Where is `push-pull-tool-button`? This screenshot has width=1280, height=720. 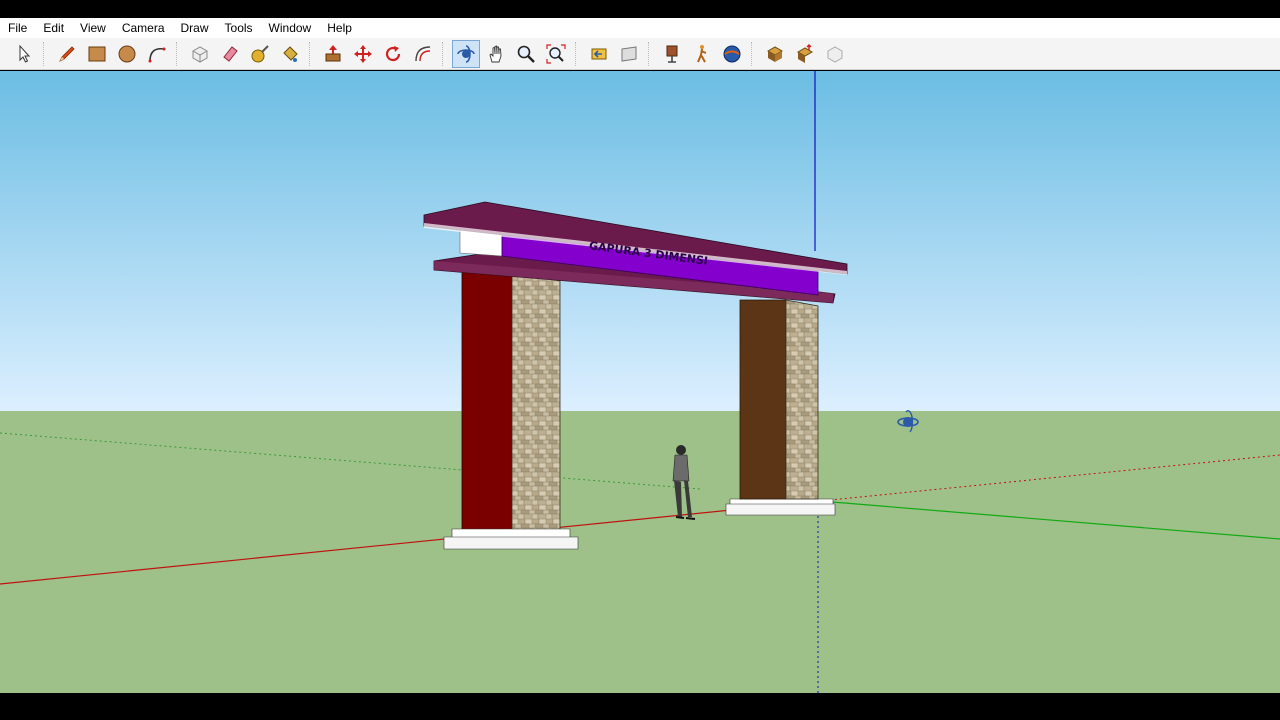 push-pull-tool-button is located at coordinates (333, 54).